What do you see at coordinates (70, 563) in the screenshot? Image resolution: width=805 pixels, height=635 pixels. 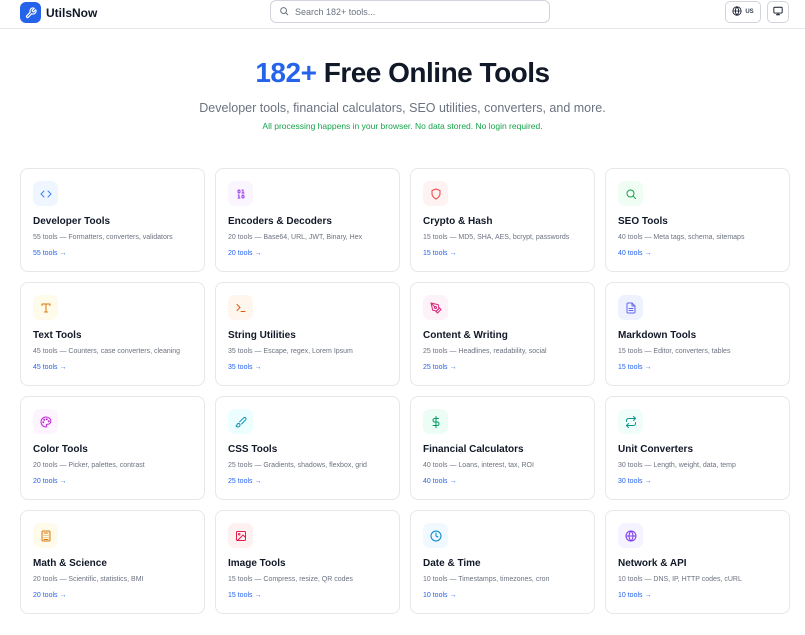 I see `category-title: Math & Science` at bounding box center [70, 563].